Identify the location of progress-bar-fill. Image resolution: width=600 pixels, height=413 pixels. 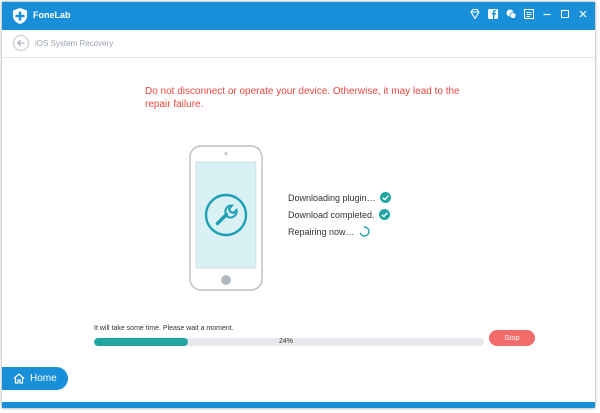
(141, 342).